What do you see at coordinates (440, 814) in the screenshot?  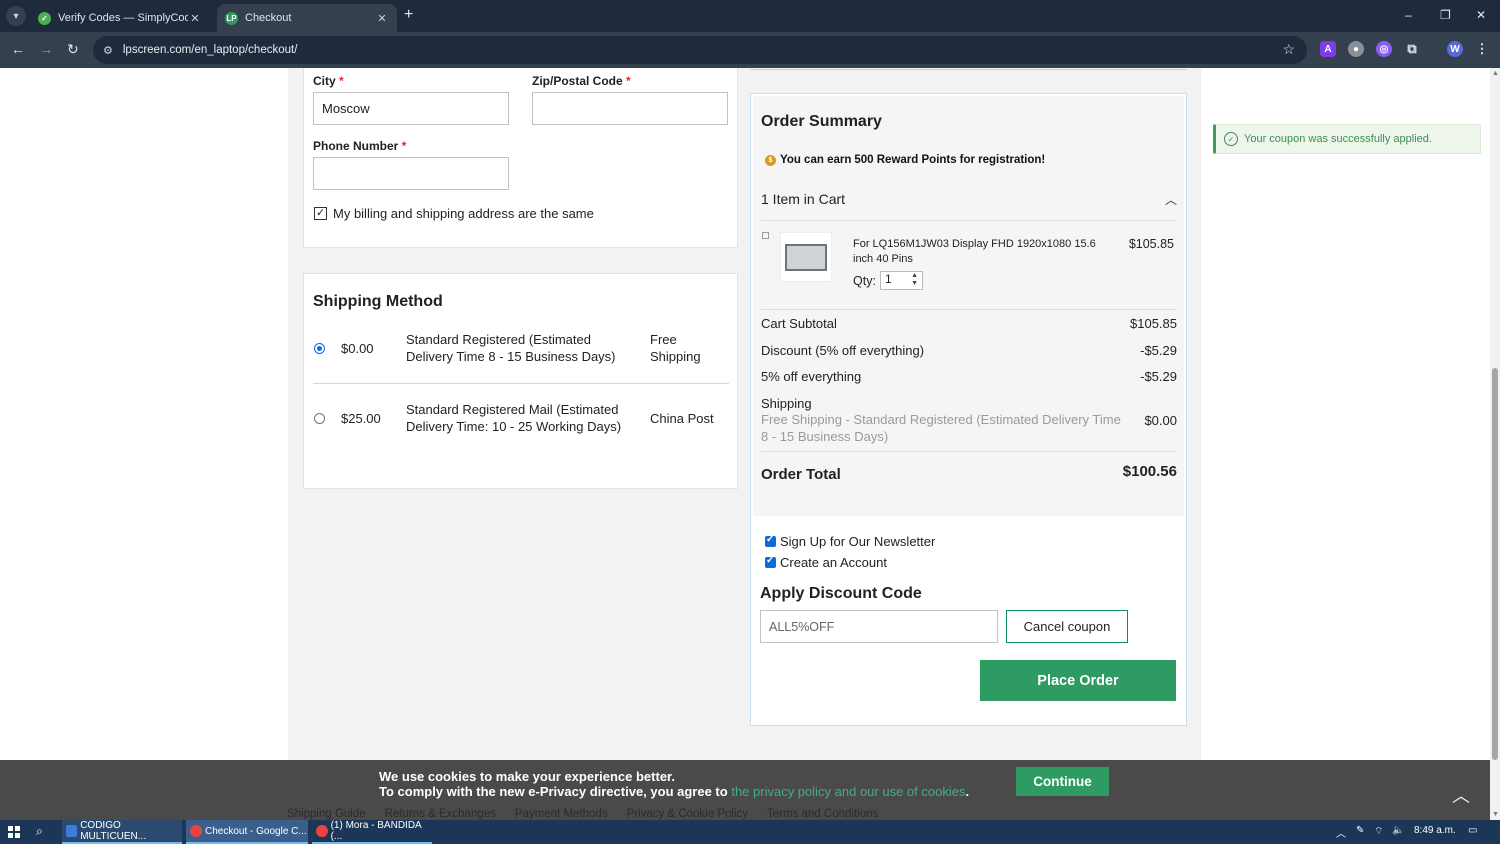 I see `footer-link: Returns & Exchanges` at bounding box center [440, 814].